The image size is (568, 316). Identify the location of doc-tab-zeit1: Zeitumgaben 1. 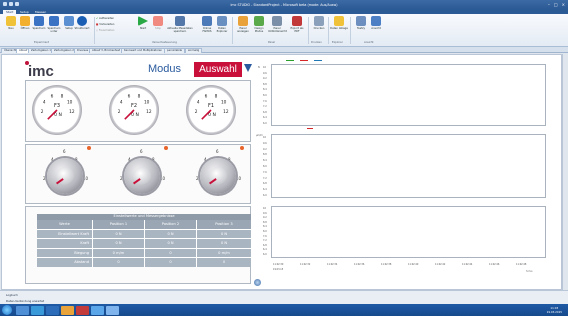
(41, 50).